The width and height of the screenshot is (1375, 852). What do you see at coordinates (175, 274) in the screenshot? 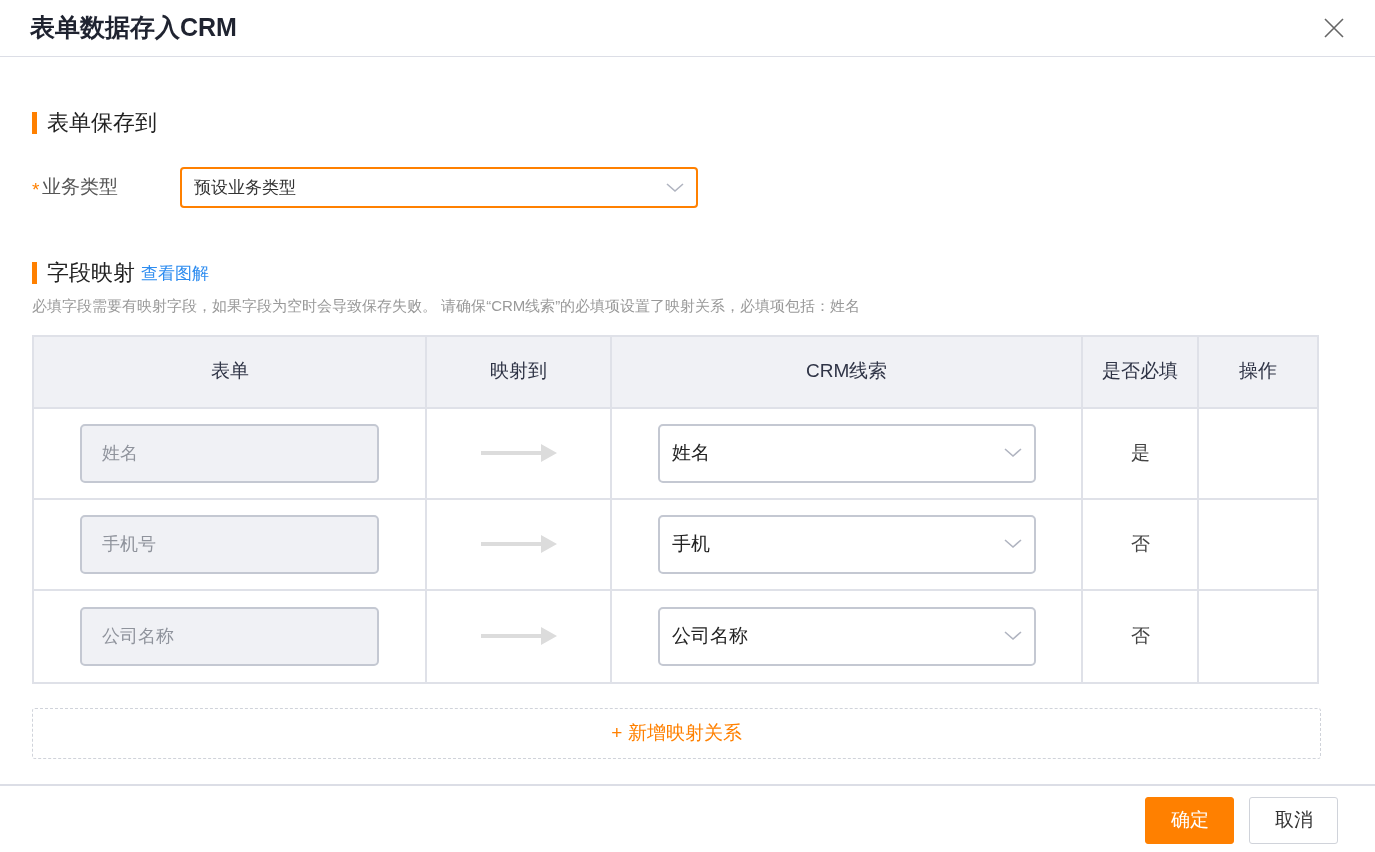
I see `diagram-link: 查看图解` at bounding box center [175, 274].